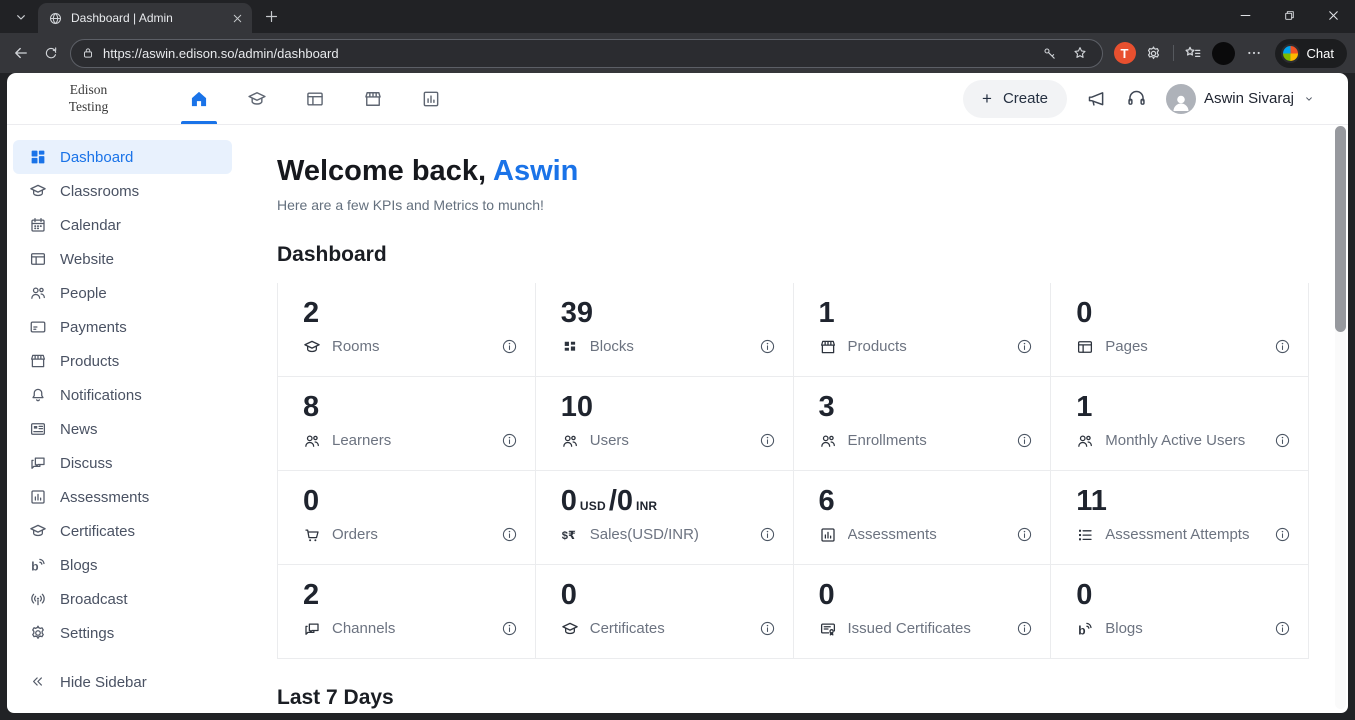 Image resolution: width=1355 pixels, height=720 pixels. Describe the element at coordinates (1254, 53) in the screenshot. I see `more-menu-button` at that location.